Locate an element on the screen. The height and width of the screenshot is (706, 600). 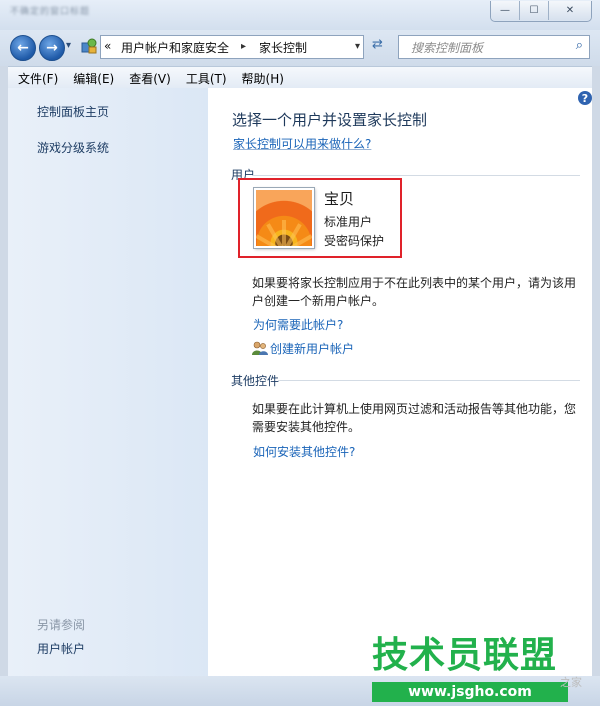
user-tile-baobei: 宝贝 标准用户 受密码保护 is located at coordinates (320, 218).